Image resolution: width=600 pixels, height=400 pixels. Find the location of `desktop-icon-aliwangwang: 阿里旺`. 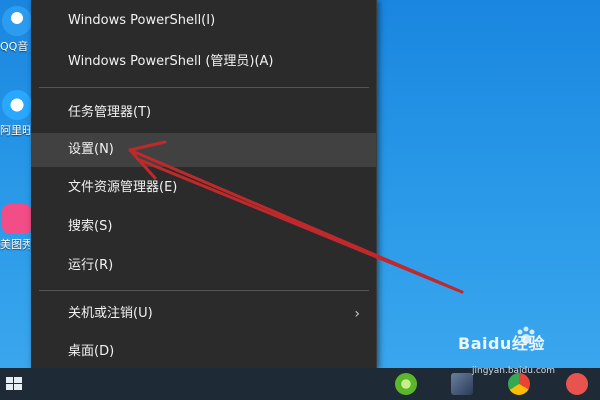

desktop-icon-aliwangwang: 阿里旺 is located at coordinates (16, 114).